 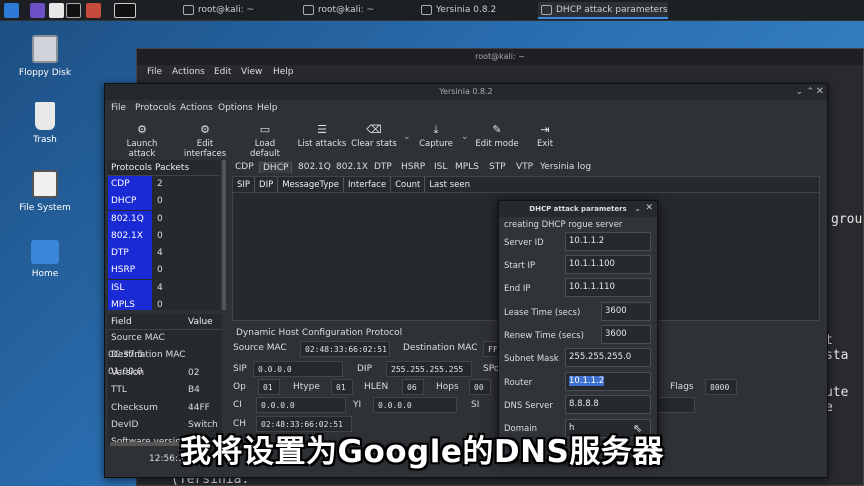 What do you see at coordinates (497, 137) in the screenshot?
I see `edit-mode-button: ✎ Edit mode` at bounding box center [497, 137].